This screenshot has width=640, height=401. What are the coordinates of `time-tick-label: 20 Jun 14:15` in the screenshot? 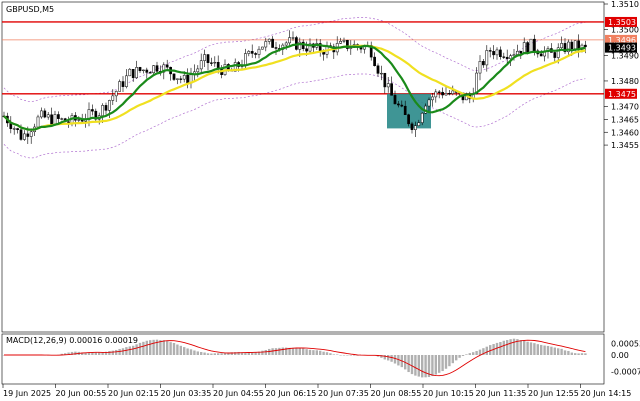 It's located at (606, 393).